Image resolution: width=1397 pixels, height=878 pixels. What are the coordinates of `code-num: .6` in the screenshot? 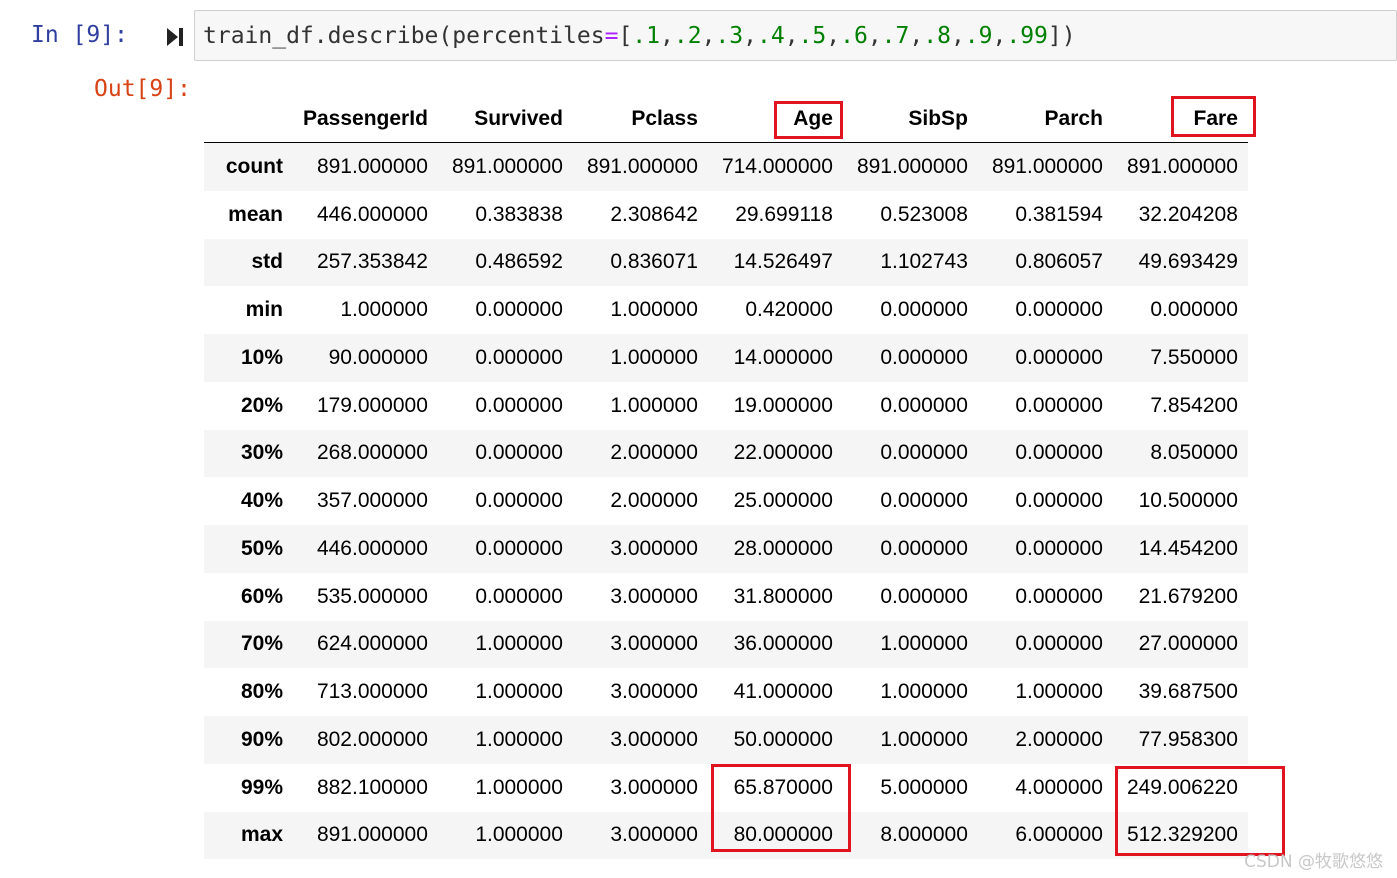 It's located at (854, 36).